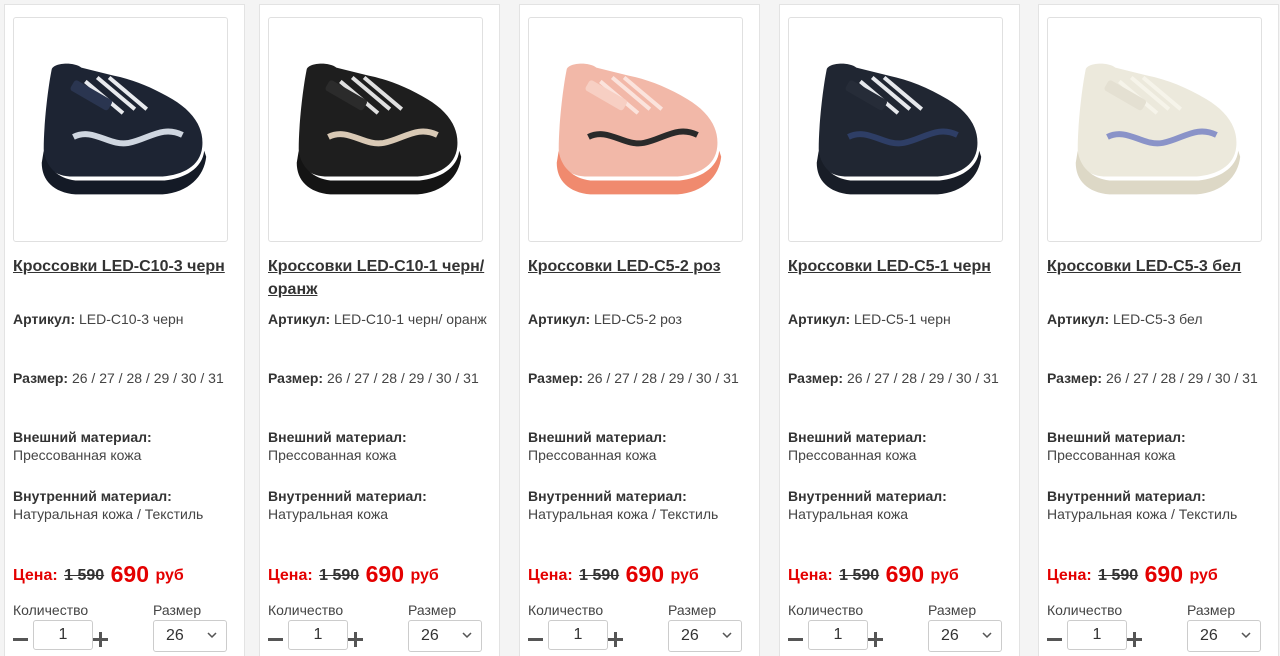 The width and height of the screenshot is (1280, 656). Describe the element at coordinates (380, 278) in the screenshot. I see `product-title-link: Кроссовки LED-C10-1 черн/оранж` at that location.